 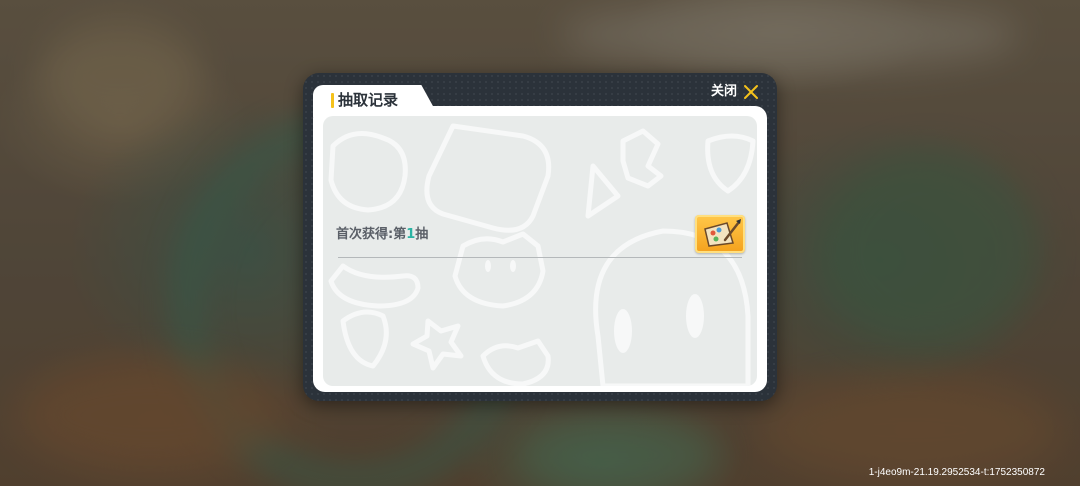 I want to click on title-accent-bar, so click(x=332, y=100).